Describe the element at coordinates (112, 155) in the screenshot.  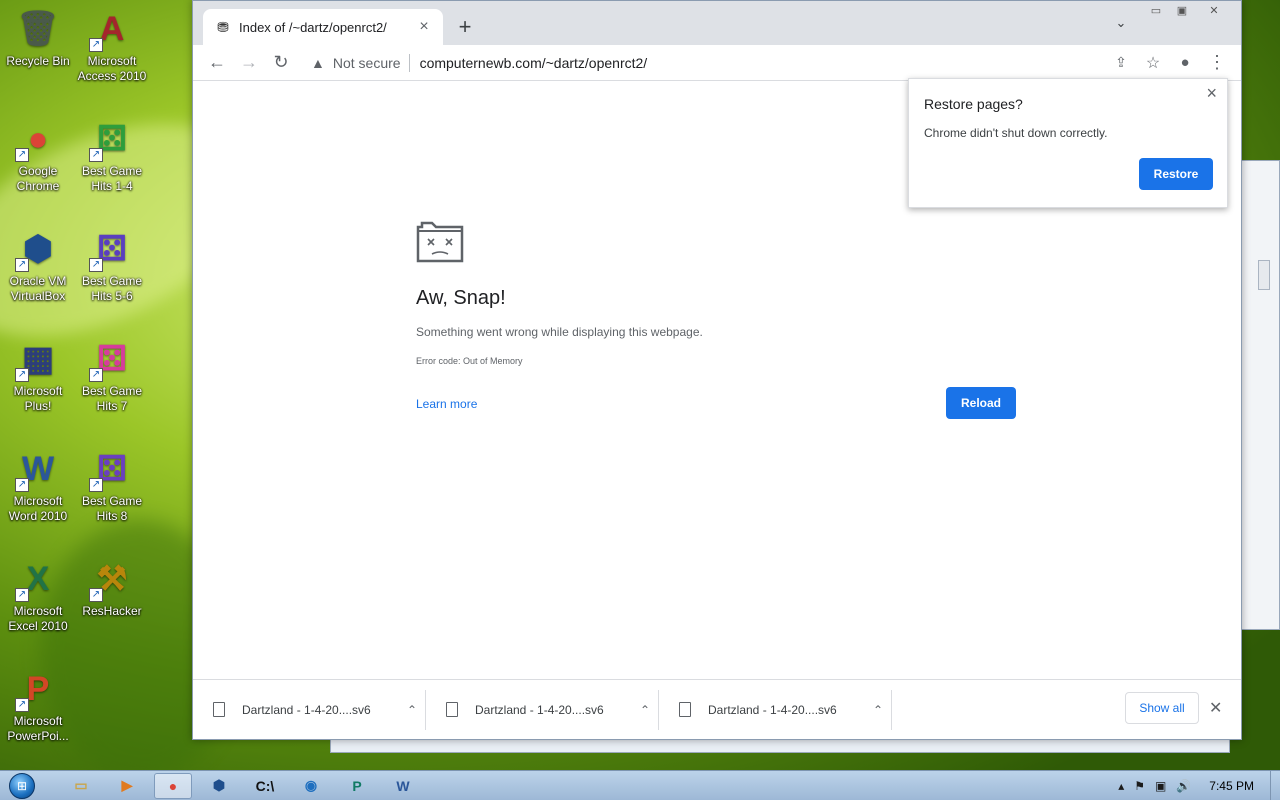
I see `desktop-icon: ⚄ ↗ Best Game Hits 1-4` at that location.